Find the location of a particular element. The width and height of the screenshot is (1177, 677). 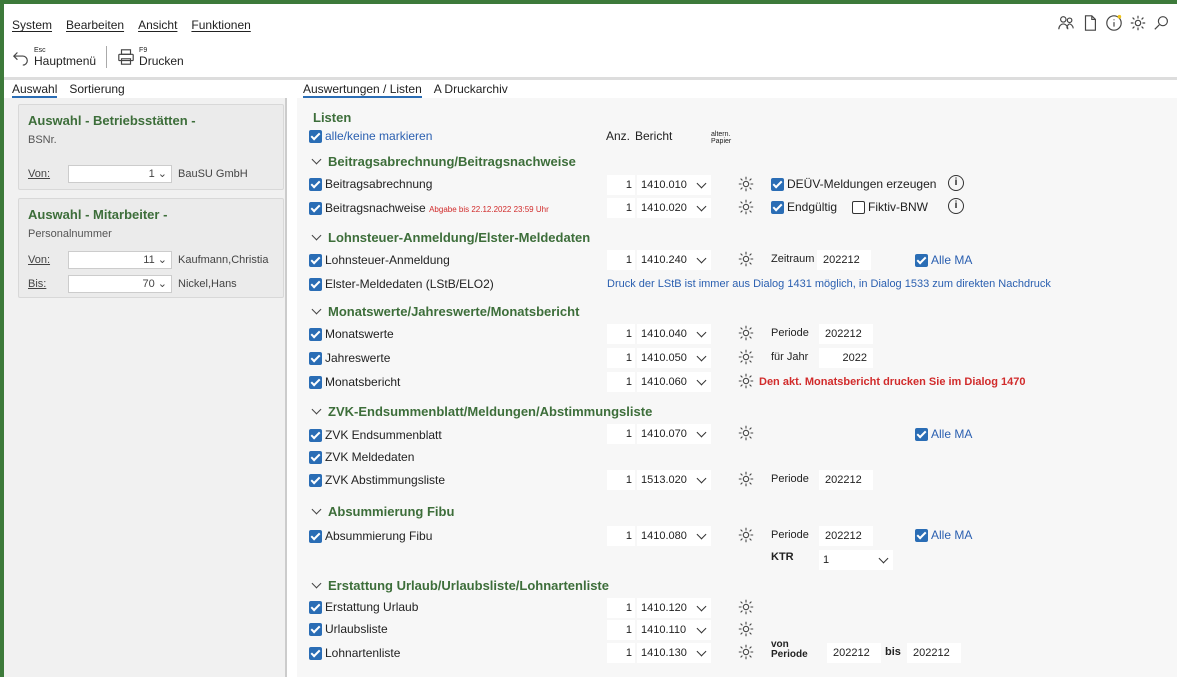

pers-bis-select: 70 ⌄ is located at coordinates (120, 284).